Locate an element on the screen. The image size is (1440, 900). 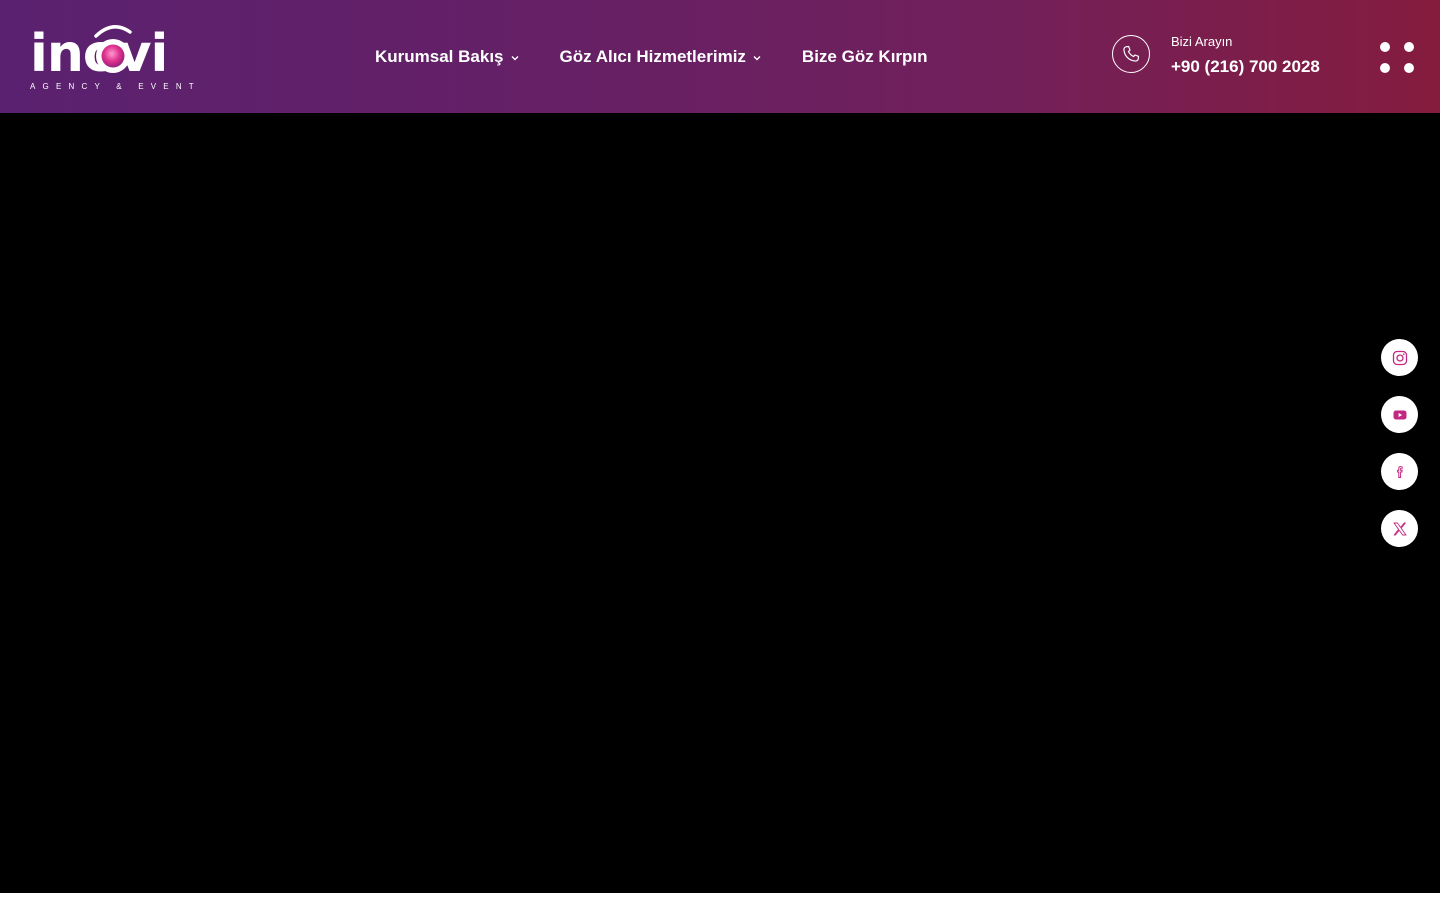
logo-eye-icon is located at coordinates (113, 49).